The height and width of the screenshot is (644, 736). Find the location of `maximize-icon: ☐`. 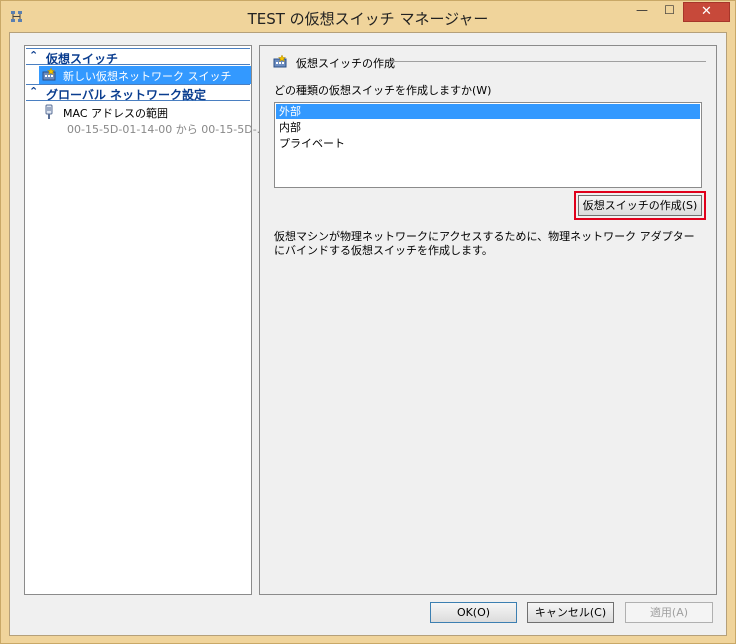

maximize-icon: ☐ is located at coordinates (669, 10).